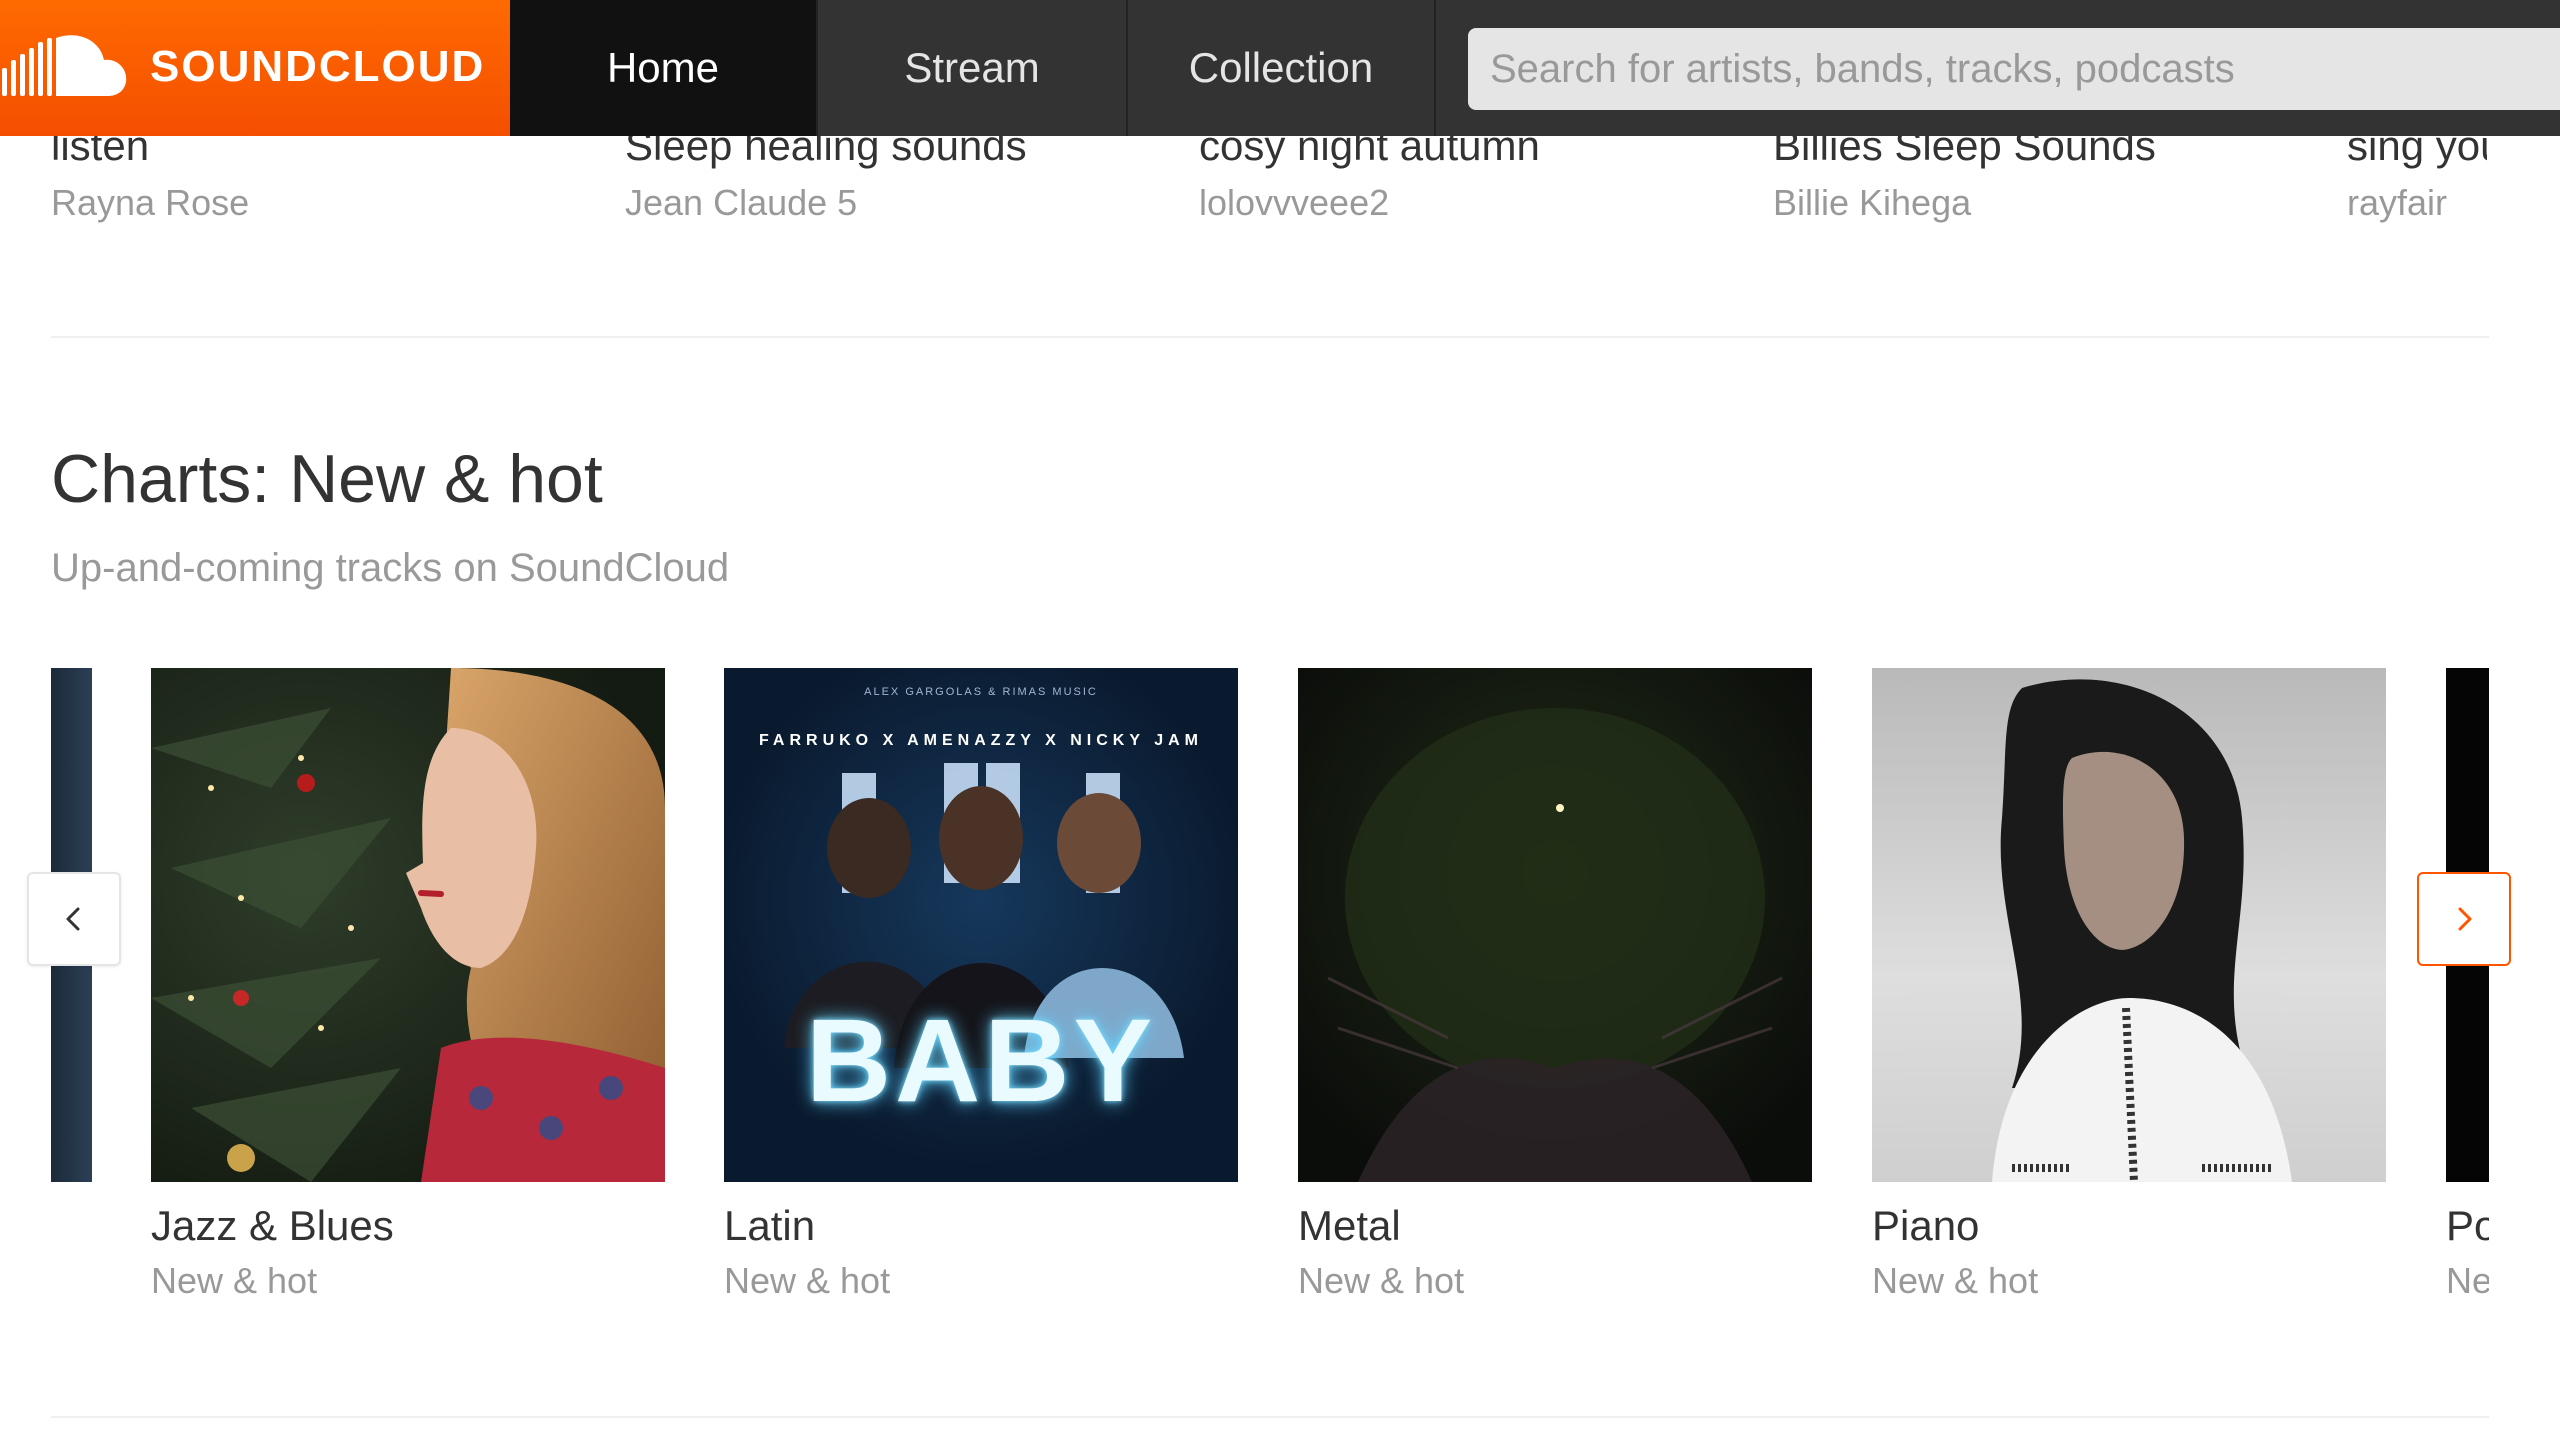  I want to click on nav-collection: Collection, so click(1282, 68).